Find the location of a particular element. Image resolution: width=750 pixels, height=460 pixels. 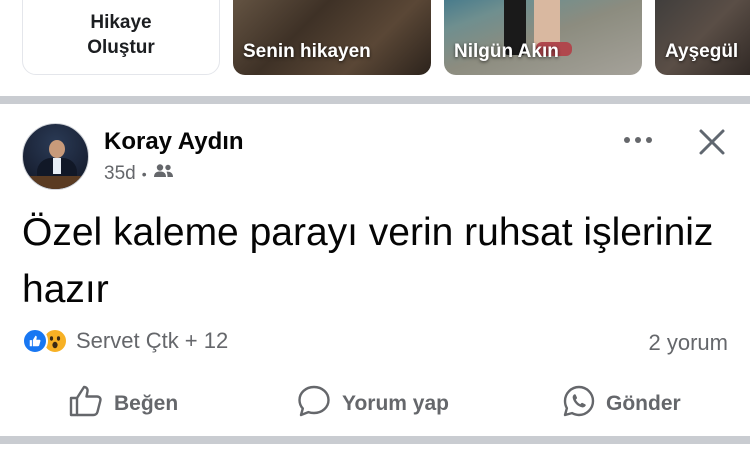

story-card-label: Ayşegül is located at coordinates (702, 51).